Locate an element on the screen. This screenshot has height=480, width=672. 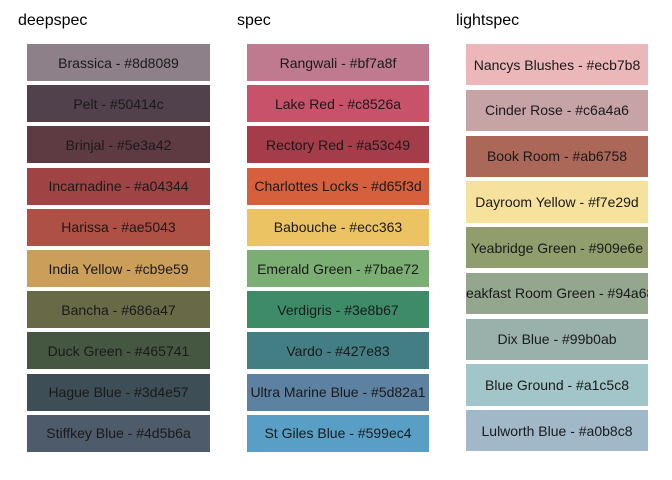
swatch-lightspec-5: Breakfast Room Green - #94a68d is located at coordinates (557, 293).